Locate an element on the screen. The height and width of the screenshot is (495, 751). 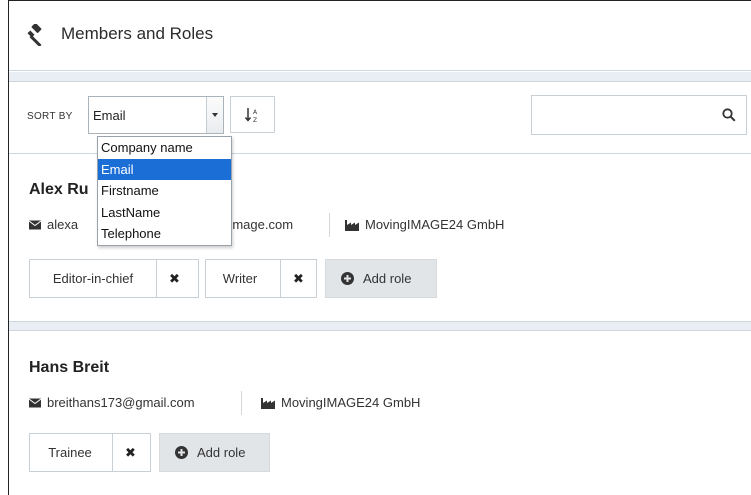
search-icon is located at coordinates (729, 115).